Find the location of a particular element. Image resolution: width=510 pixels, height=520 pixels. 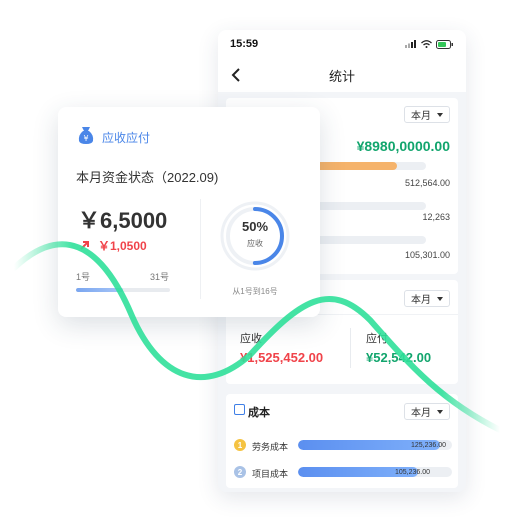

system-icons is located at coordinates (429, 44).